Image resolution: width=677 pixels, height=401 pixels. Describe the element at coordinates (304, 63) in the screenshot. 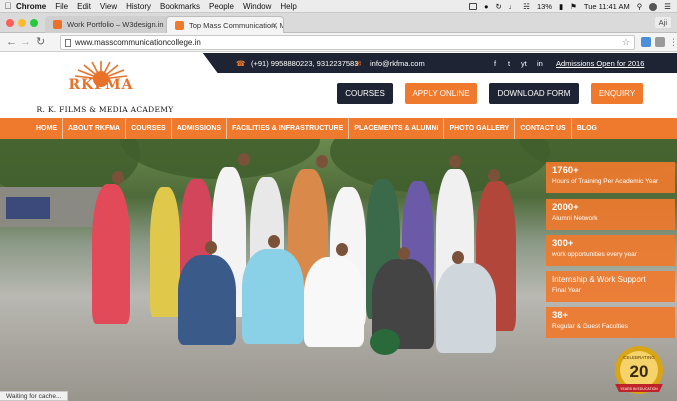

I see `phone-numbers: (+91) 9958880223, 9312237583` at that location.